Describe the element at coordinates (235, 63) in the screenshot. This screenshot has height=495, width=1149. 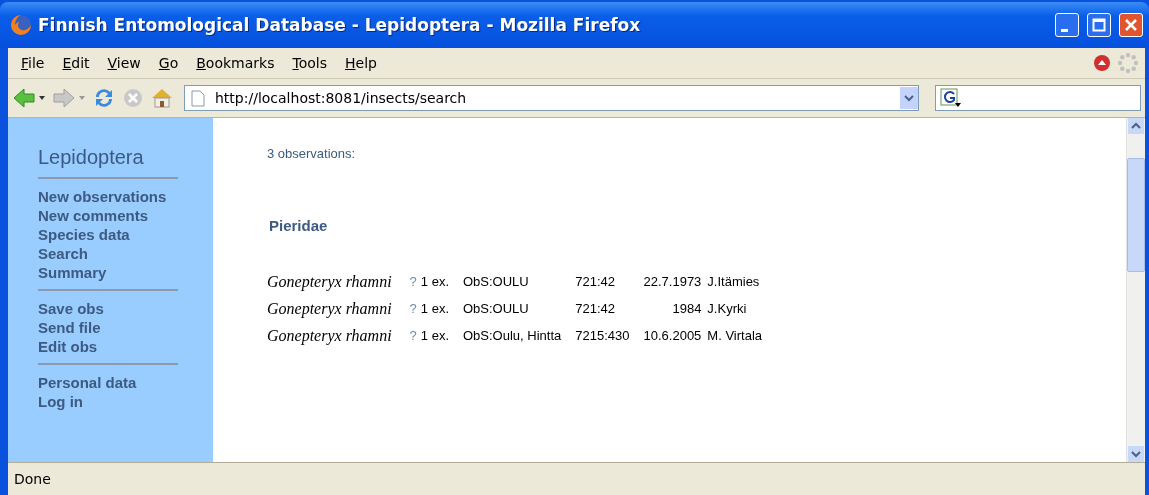
I see `menu-item: Bookmarks` at that location.